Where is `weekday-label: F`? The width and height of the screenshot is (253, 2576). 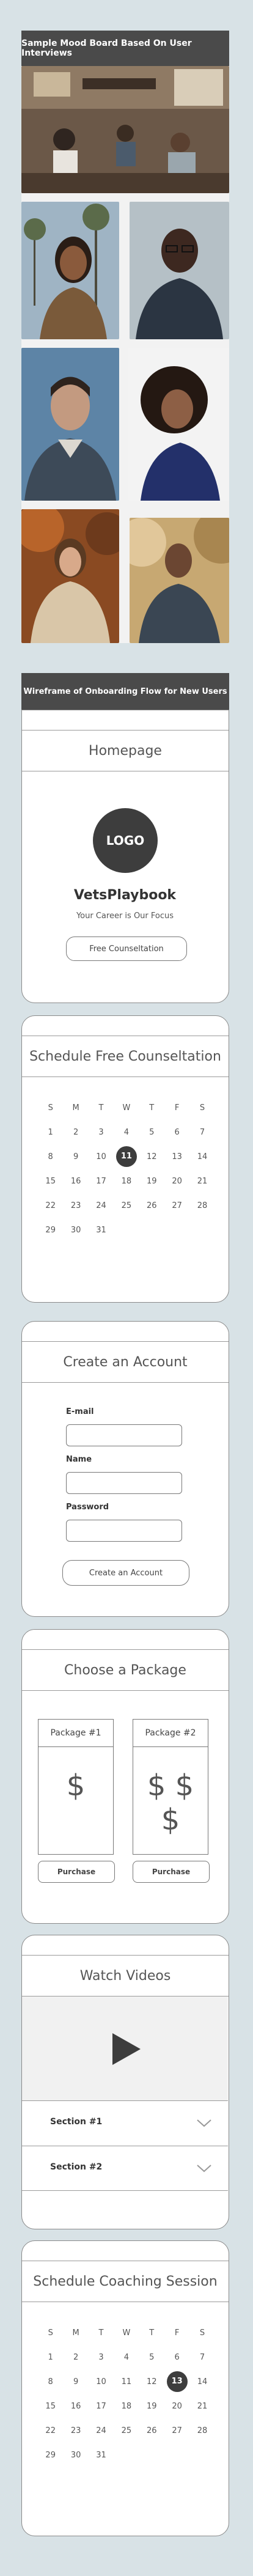 weekday-label: F is located at coordinates (177, 1108).